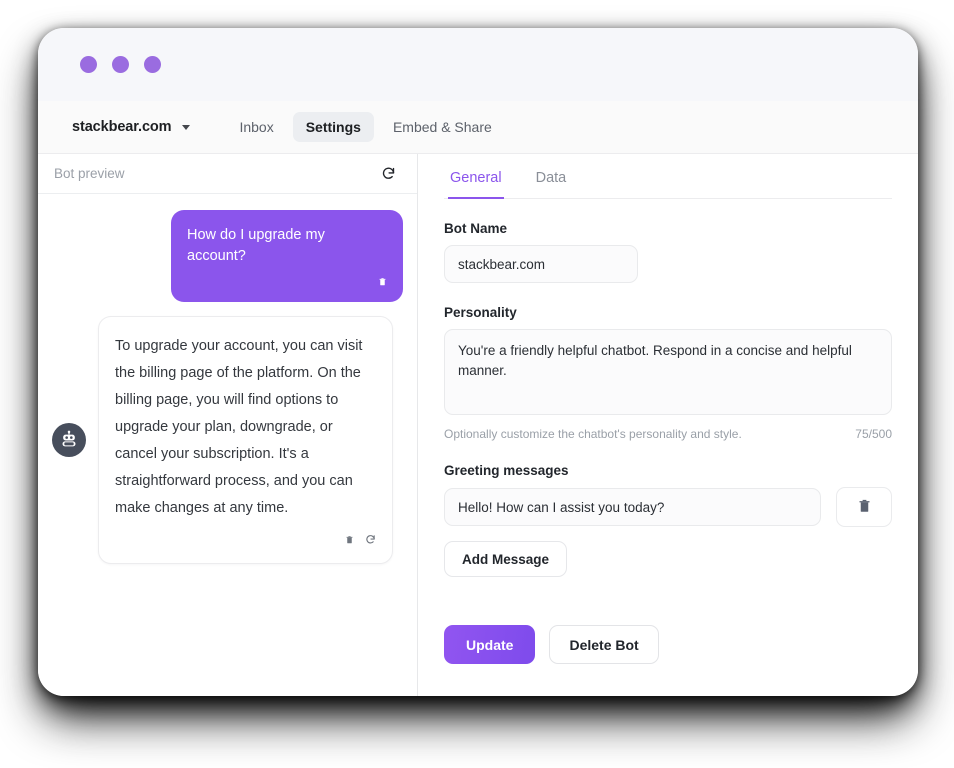  What do you see at coordinates (256, 246) in the screenshot?
I see `user-message-text: How do I upgrade my account?` at bounding box center [256, 246].